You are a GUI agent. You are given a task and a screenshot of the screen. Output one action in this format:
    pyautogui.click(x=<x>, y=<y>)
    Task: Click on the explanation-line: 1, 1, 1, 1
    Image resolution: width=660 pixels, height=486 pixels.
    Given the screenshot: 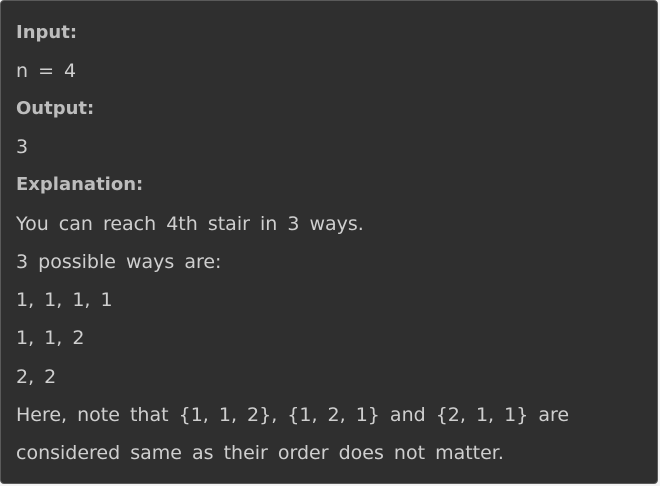 What is the action you would take?
    pyautogui.click(x=64, y=300)
    